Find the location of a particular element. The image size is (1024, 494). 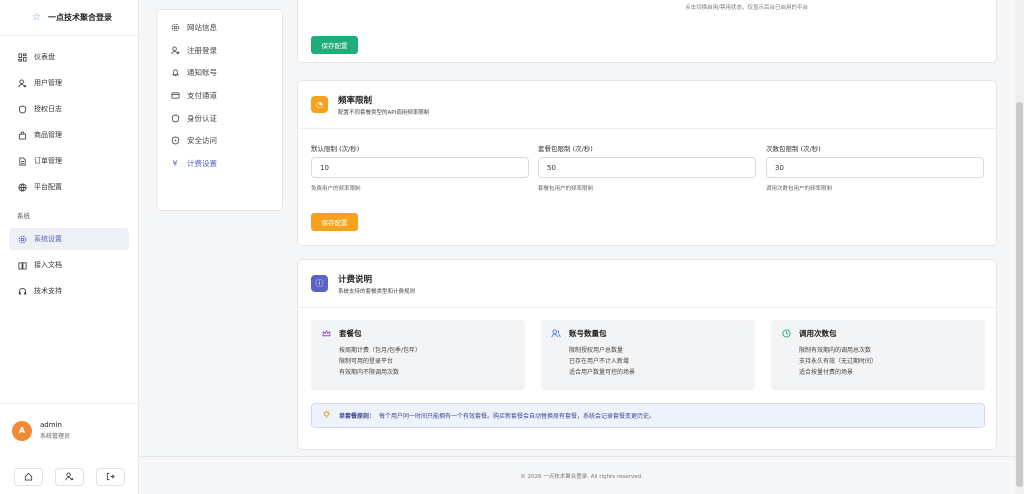

billing-title: 计费说明 is located at coordinates (355, 279).